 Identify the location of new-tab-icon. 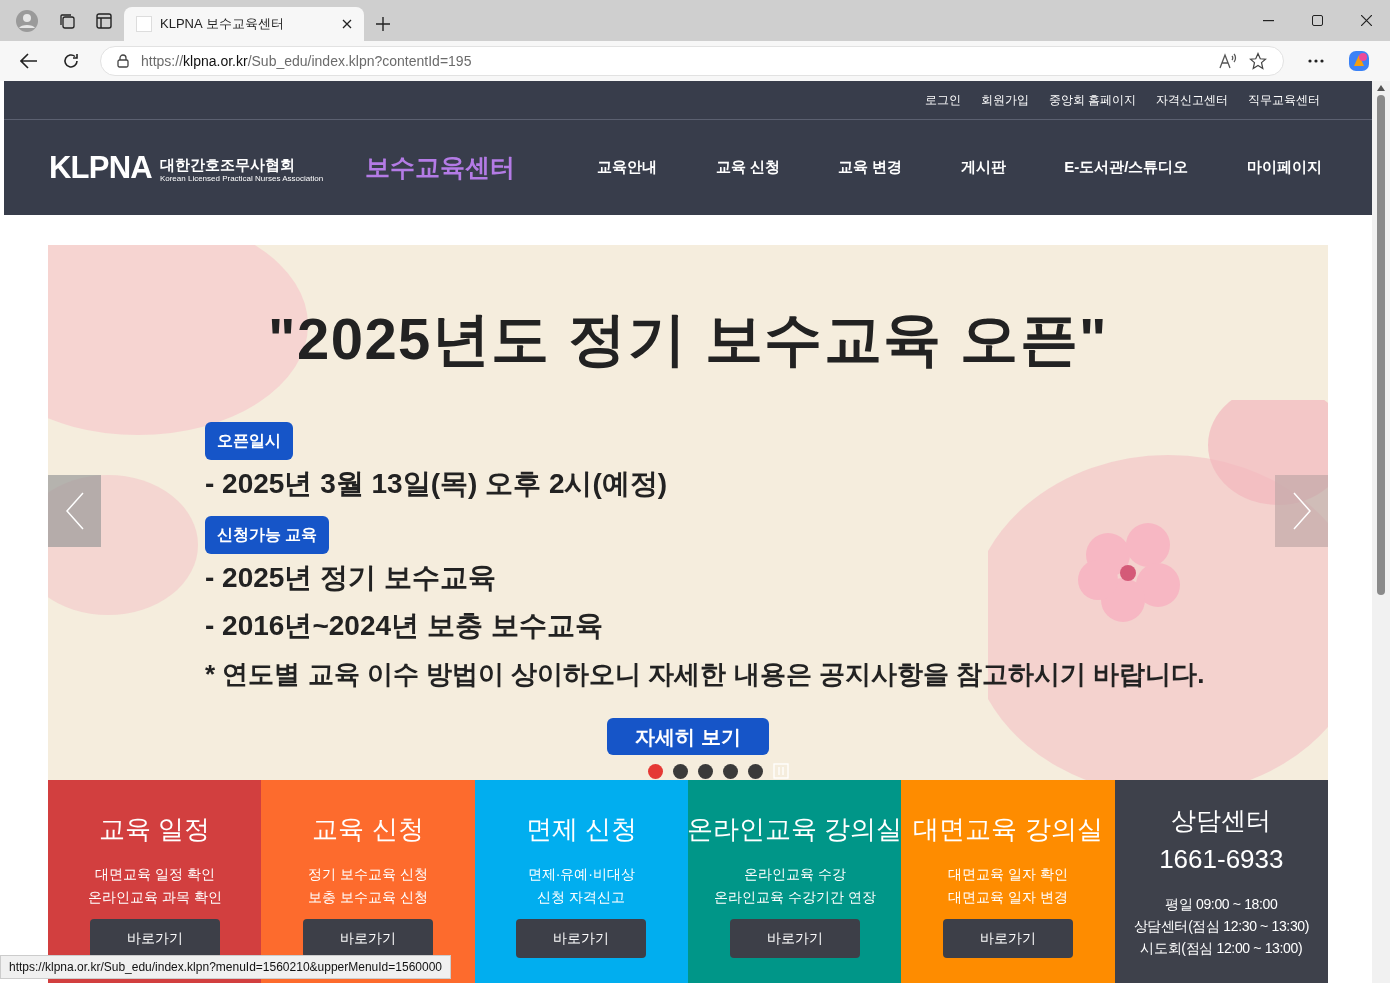
(383, 24).